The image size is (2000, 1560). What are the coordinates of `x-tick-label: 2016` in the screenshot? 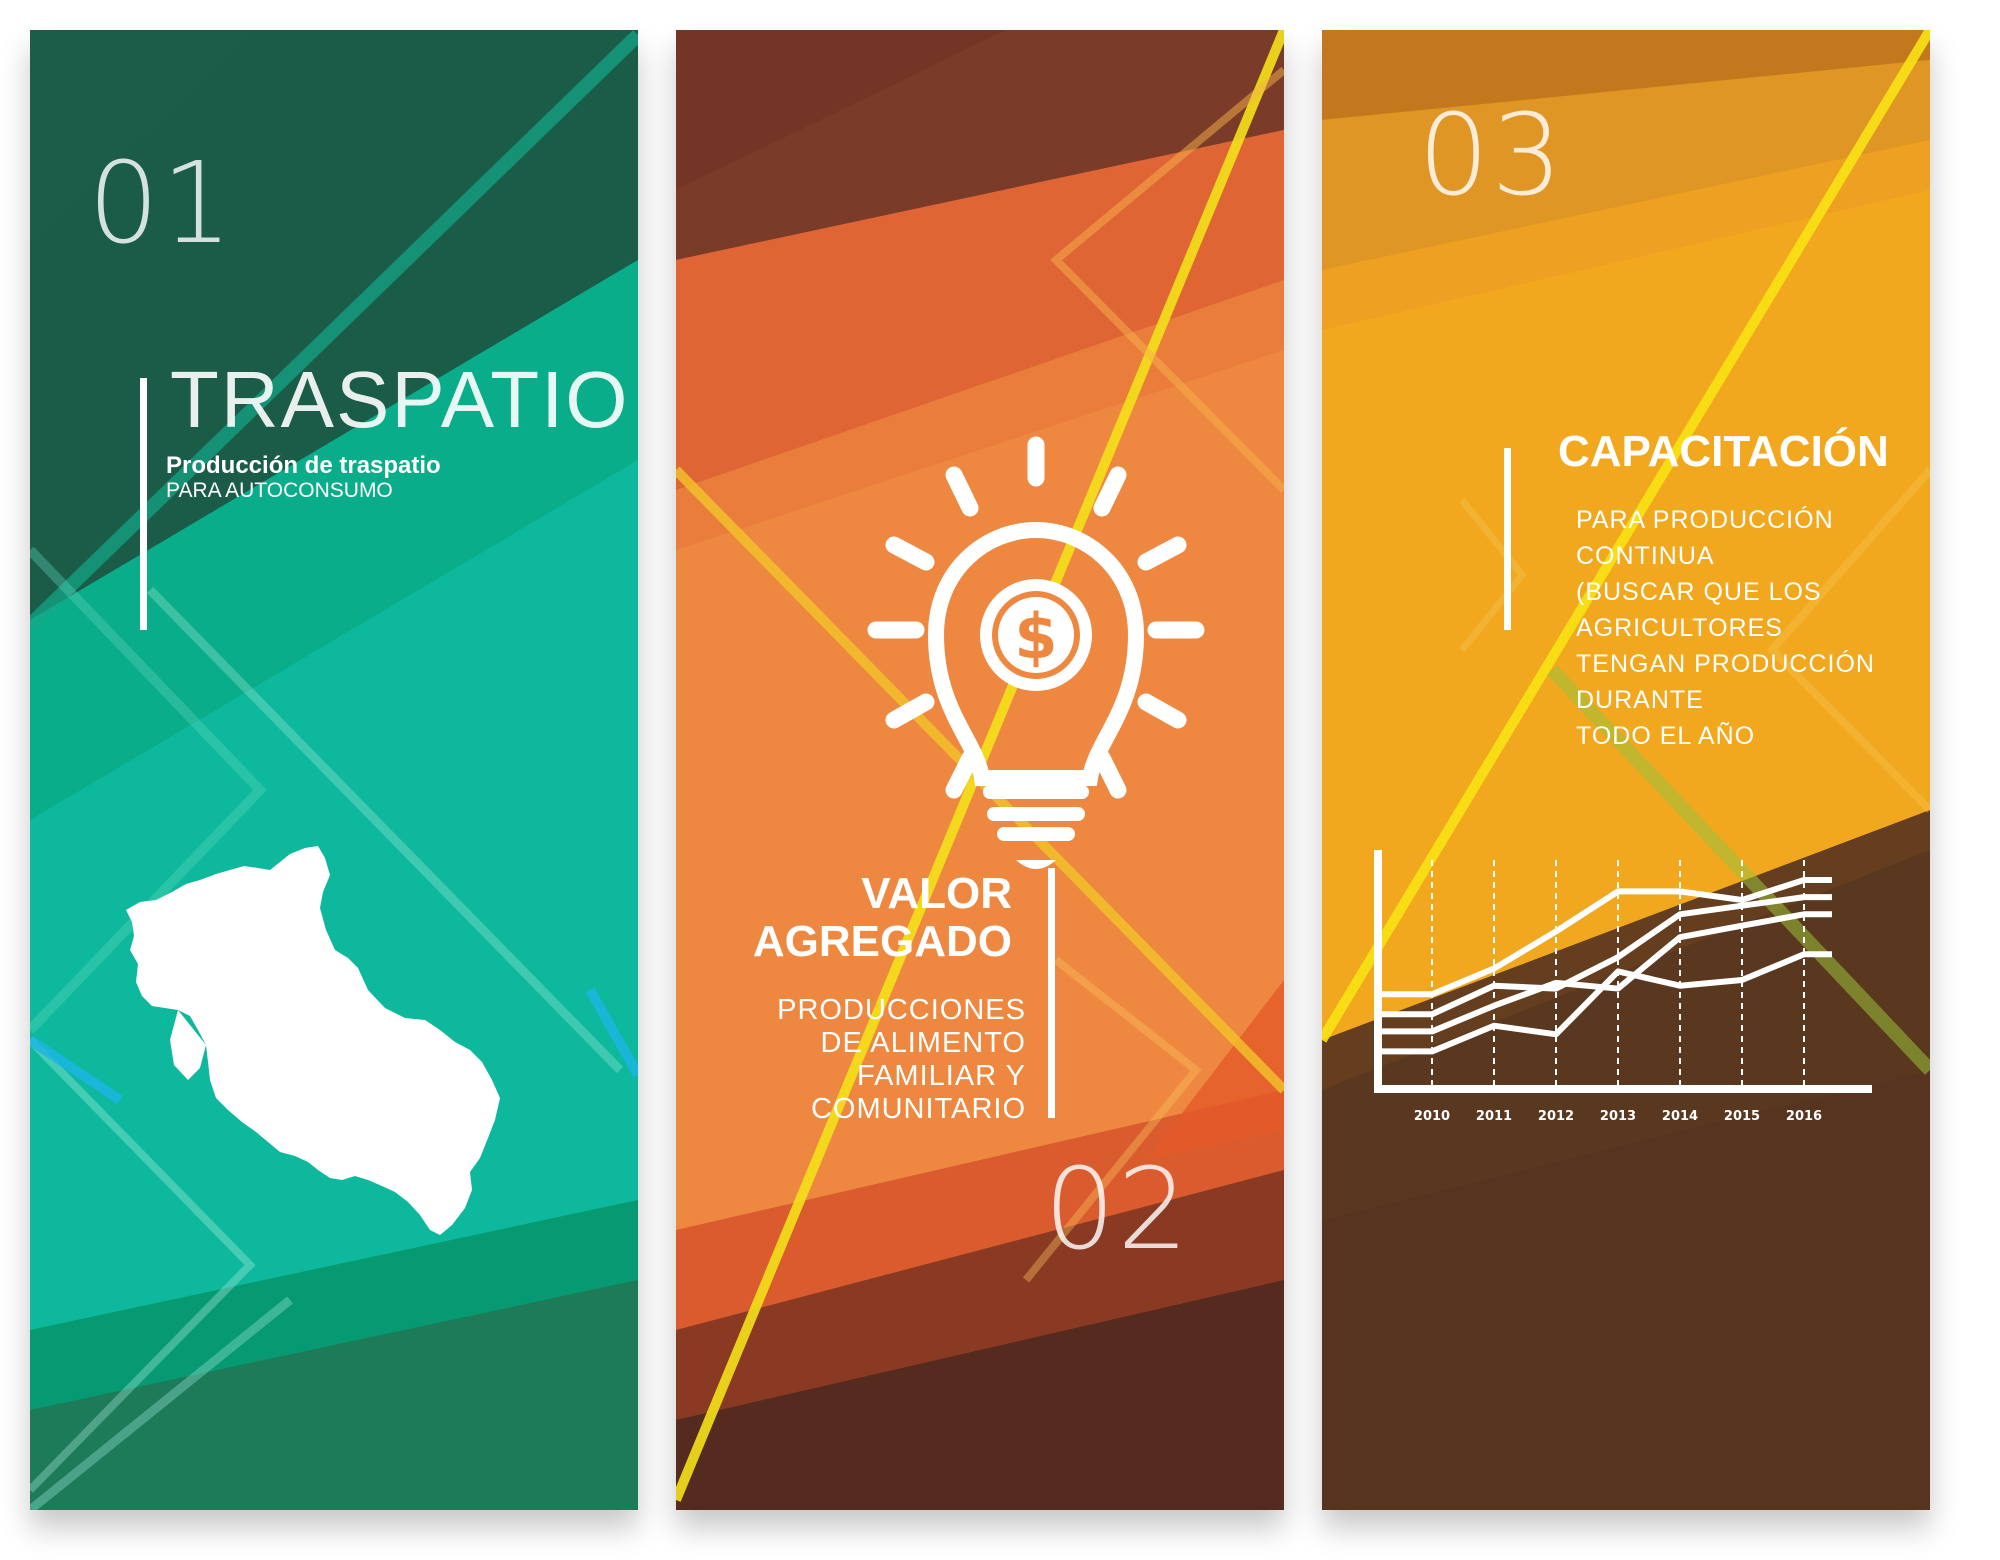 It's located at (1804, 1116).